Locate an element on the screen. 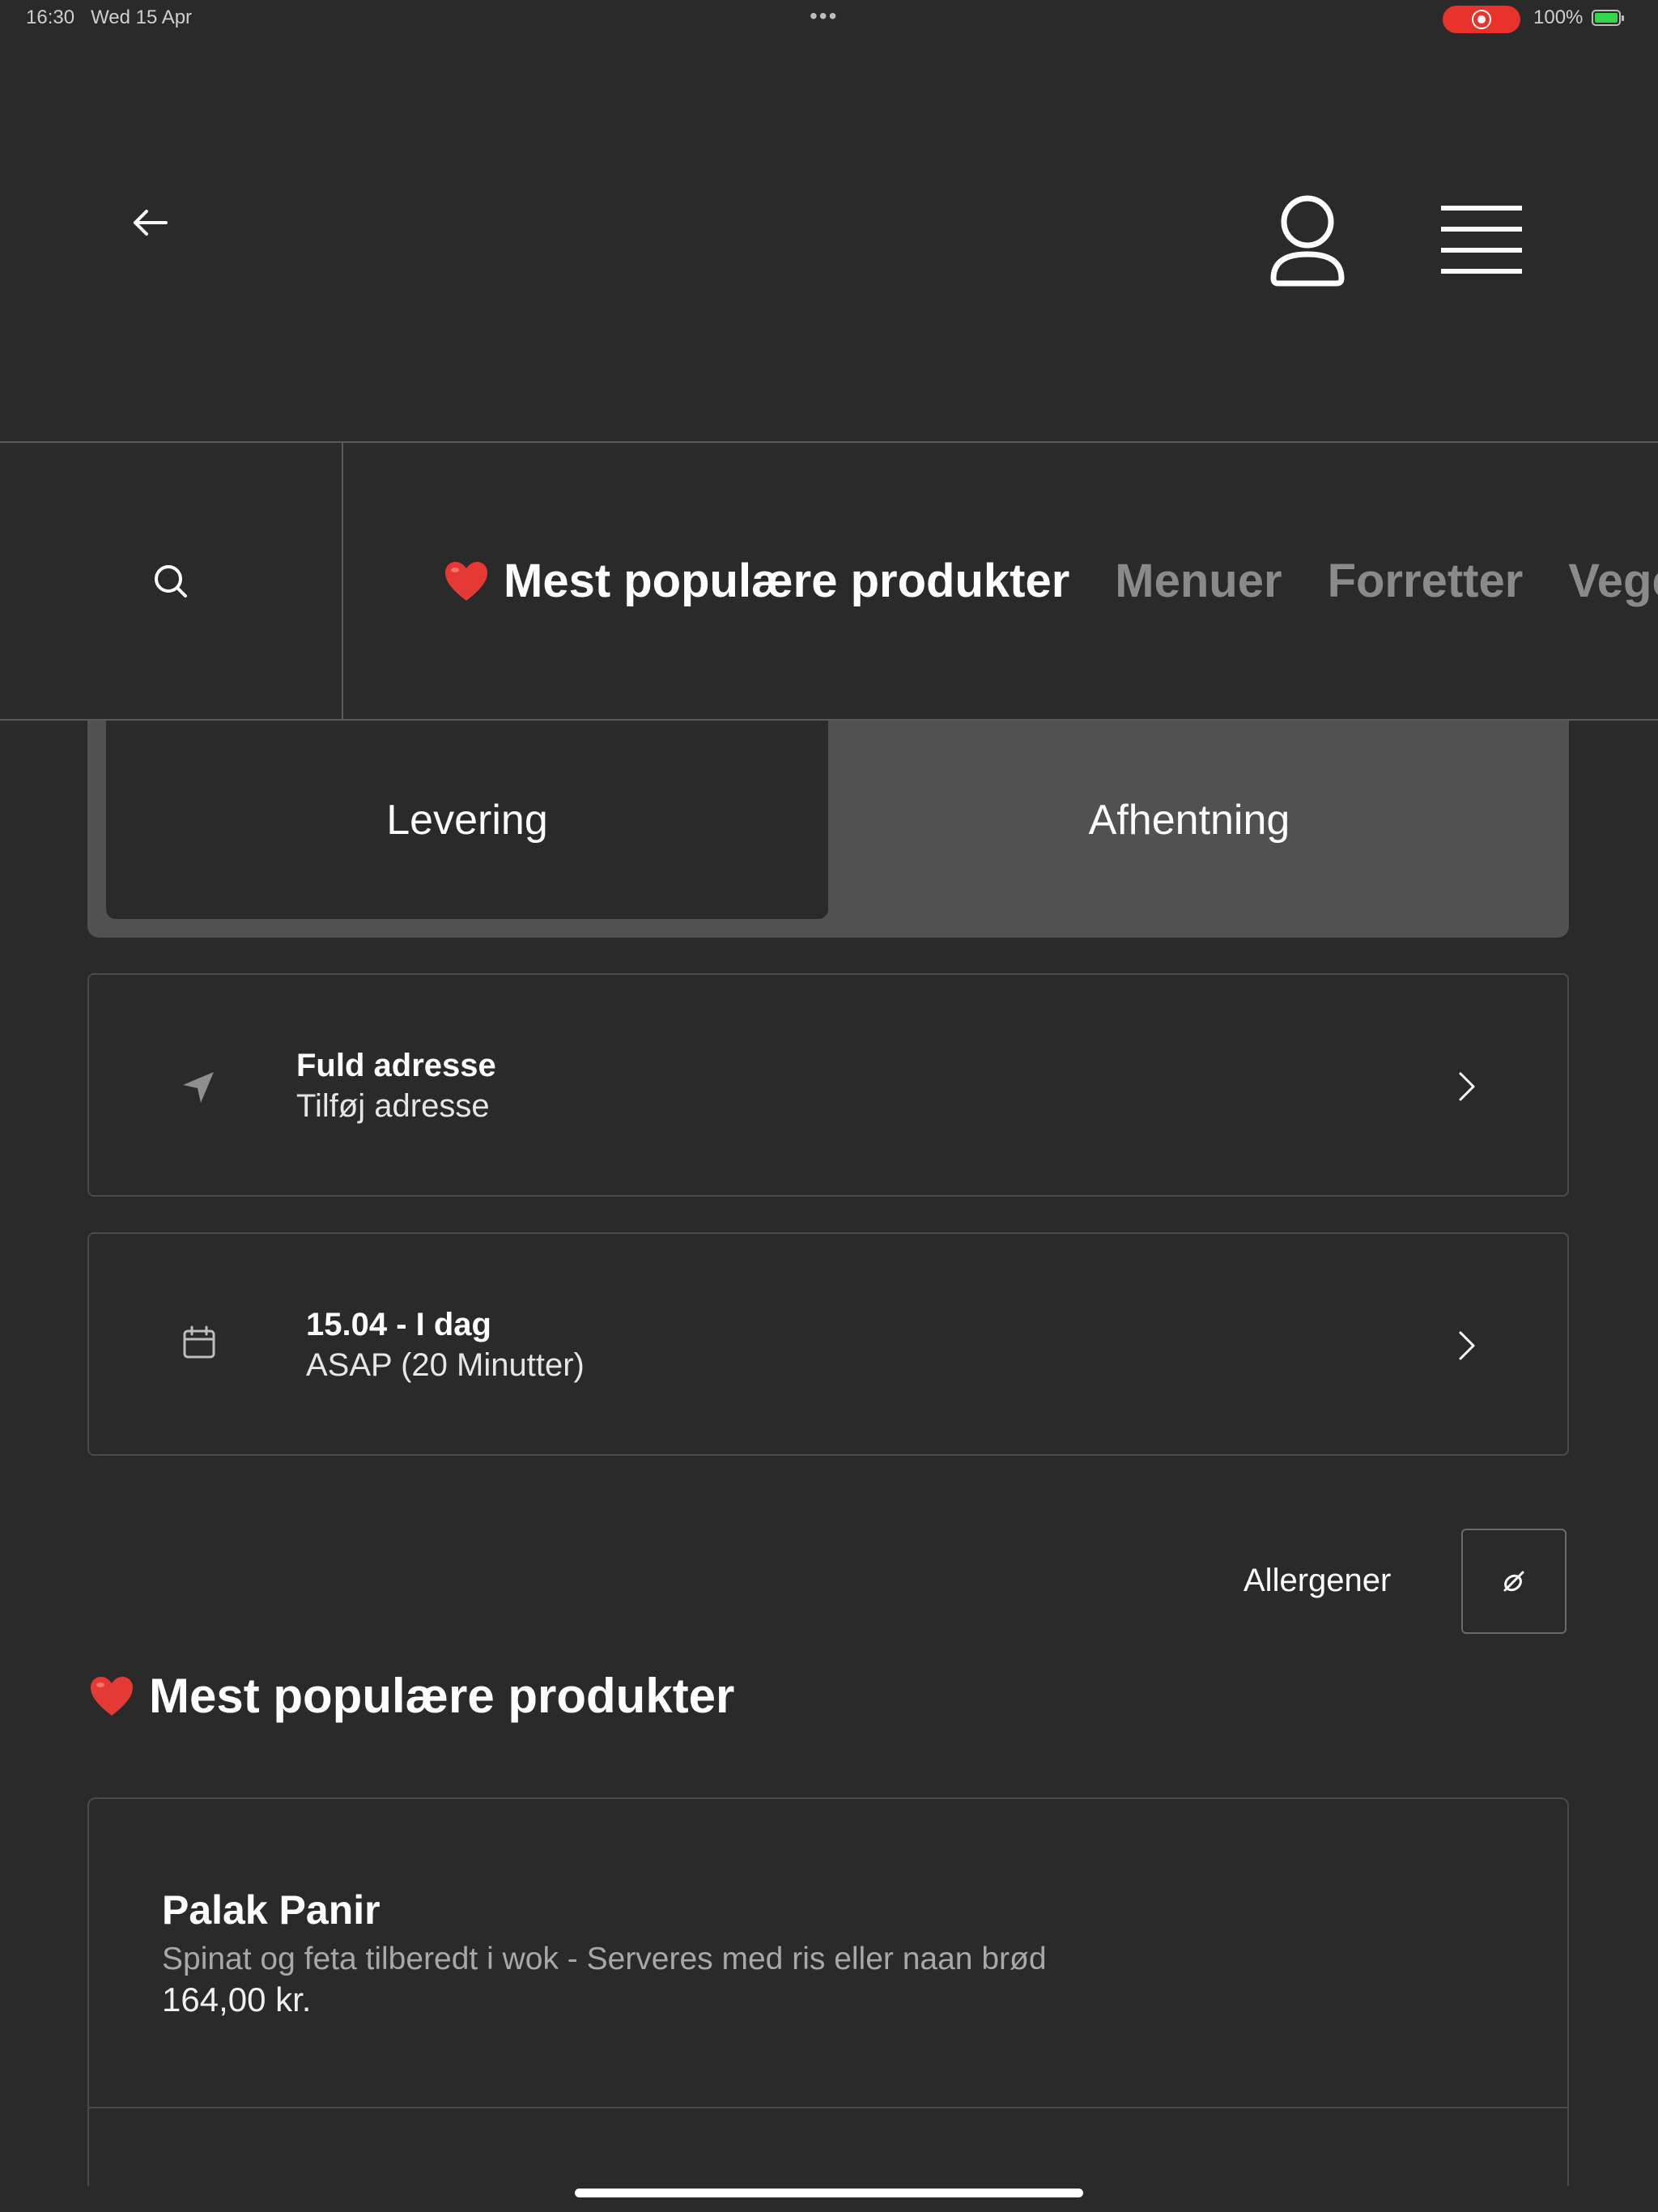 The image size is (1658, 2212). arrow-left-icon is located at coordinates (151, 223).